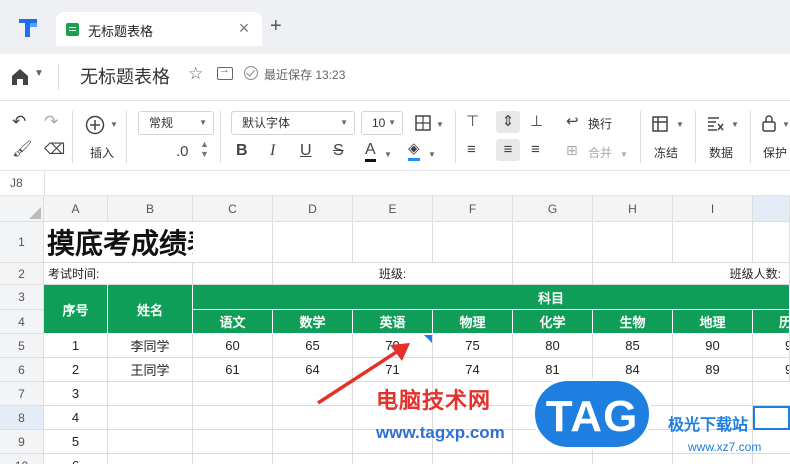 This screenshot has width=790, height=464. What do you see at coordinates (28, 28) in the screenshot?
I see `app-logo-icon` at bounding box center [28, 28].